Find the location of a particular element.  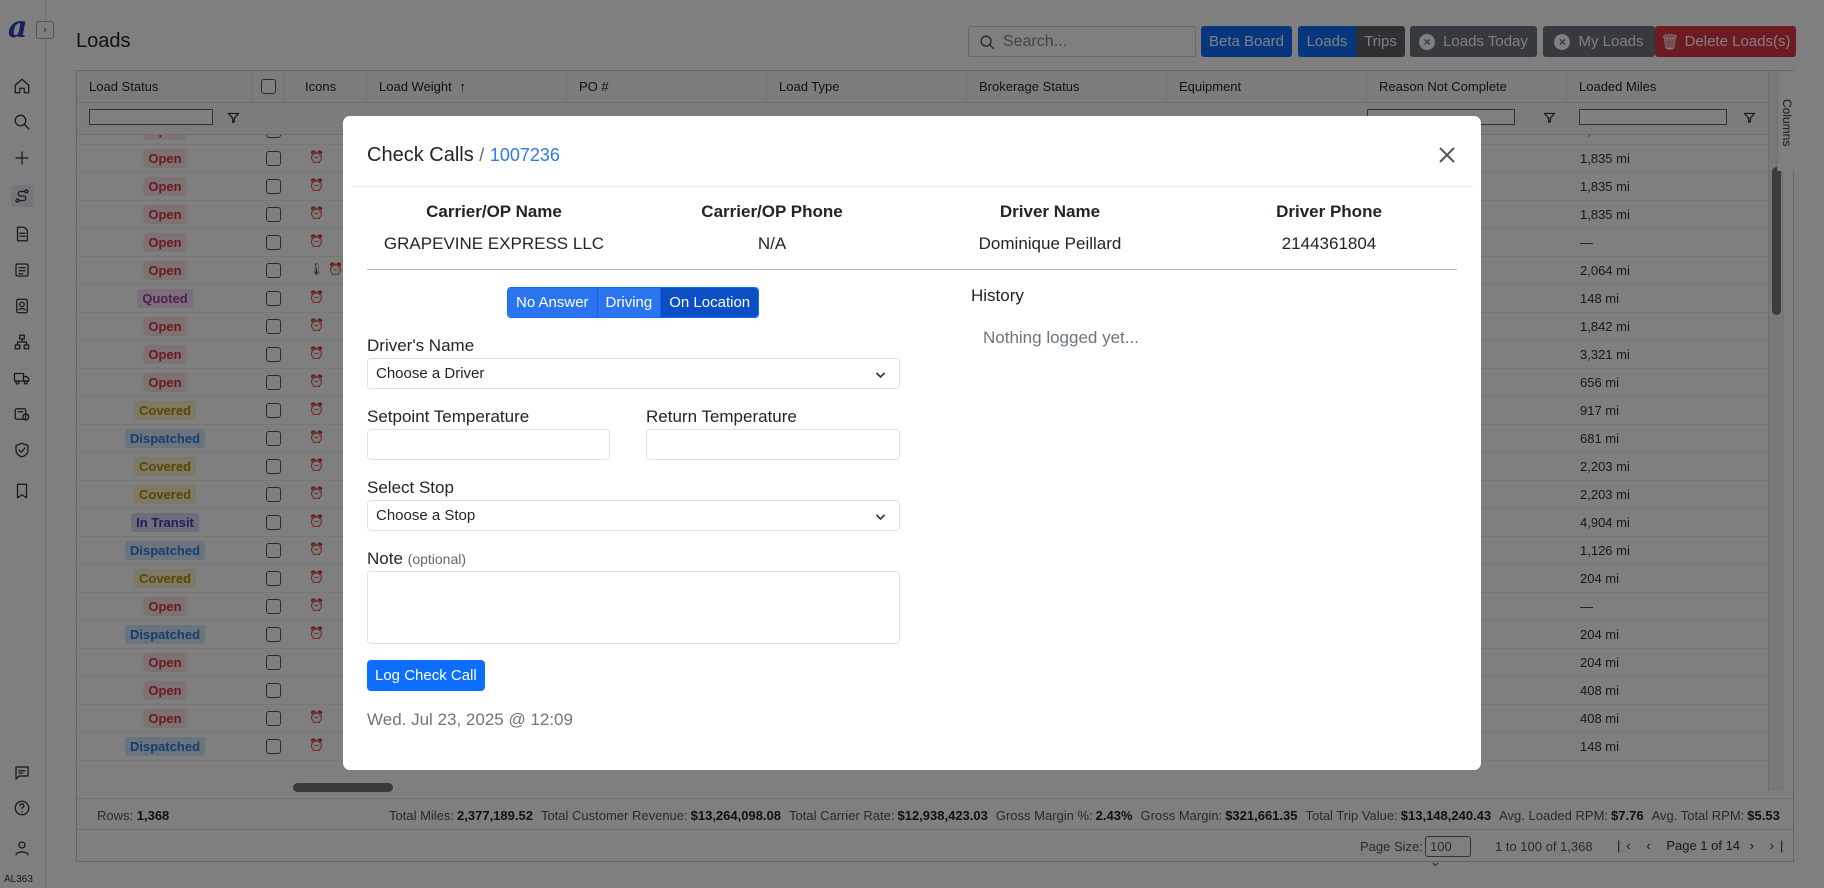

driver-select: Choose a Driver is located at coordinates (633, 373).